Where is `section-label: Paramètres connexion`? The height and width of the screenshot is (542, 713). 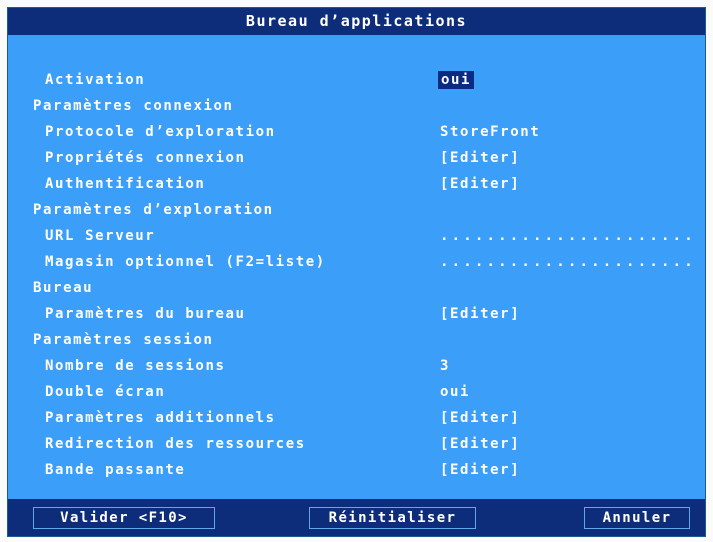
section-label: Paramètres connexion is located at coordinates (133, 106).